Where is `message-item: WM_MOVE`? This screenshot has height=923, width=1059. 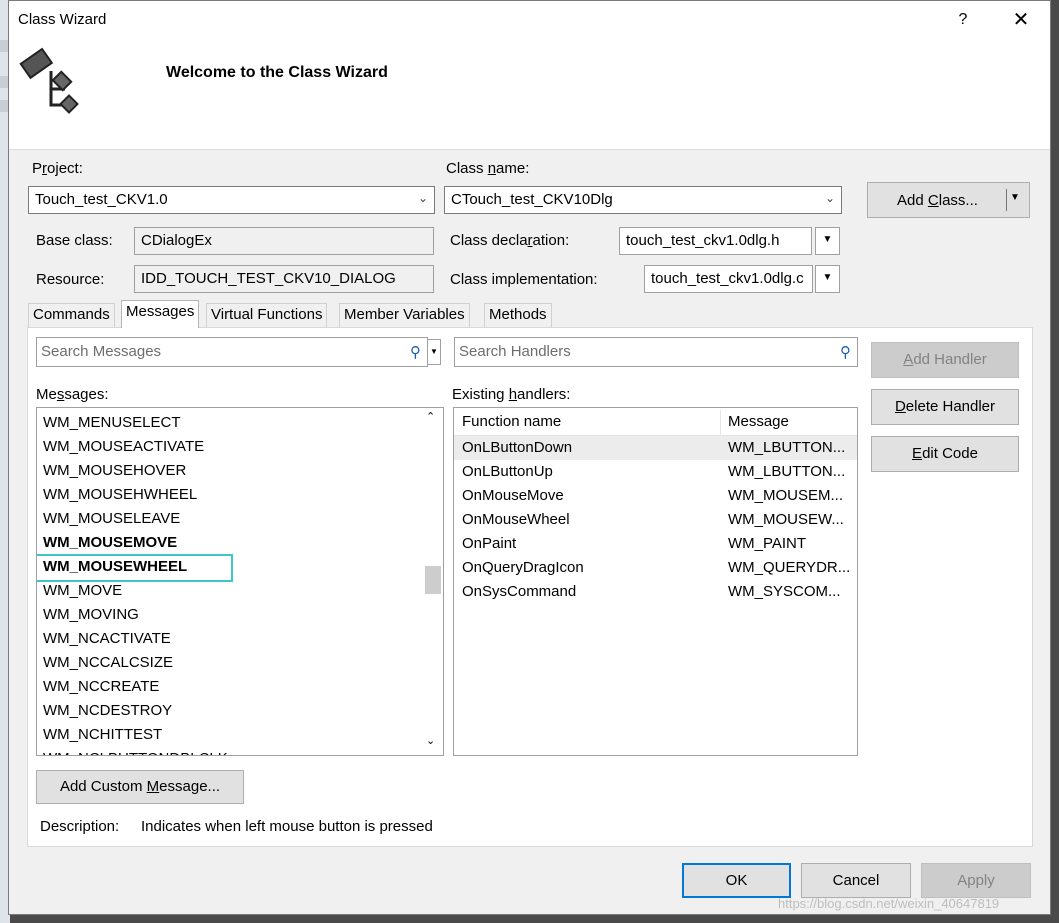
message-item: WM_MOVE is located at coordinates (82, 591).